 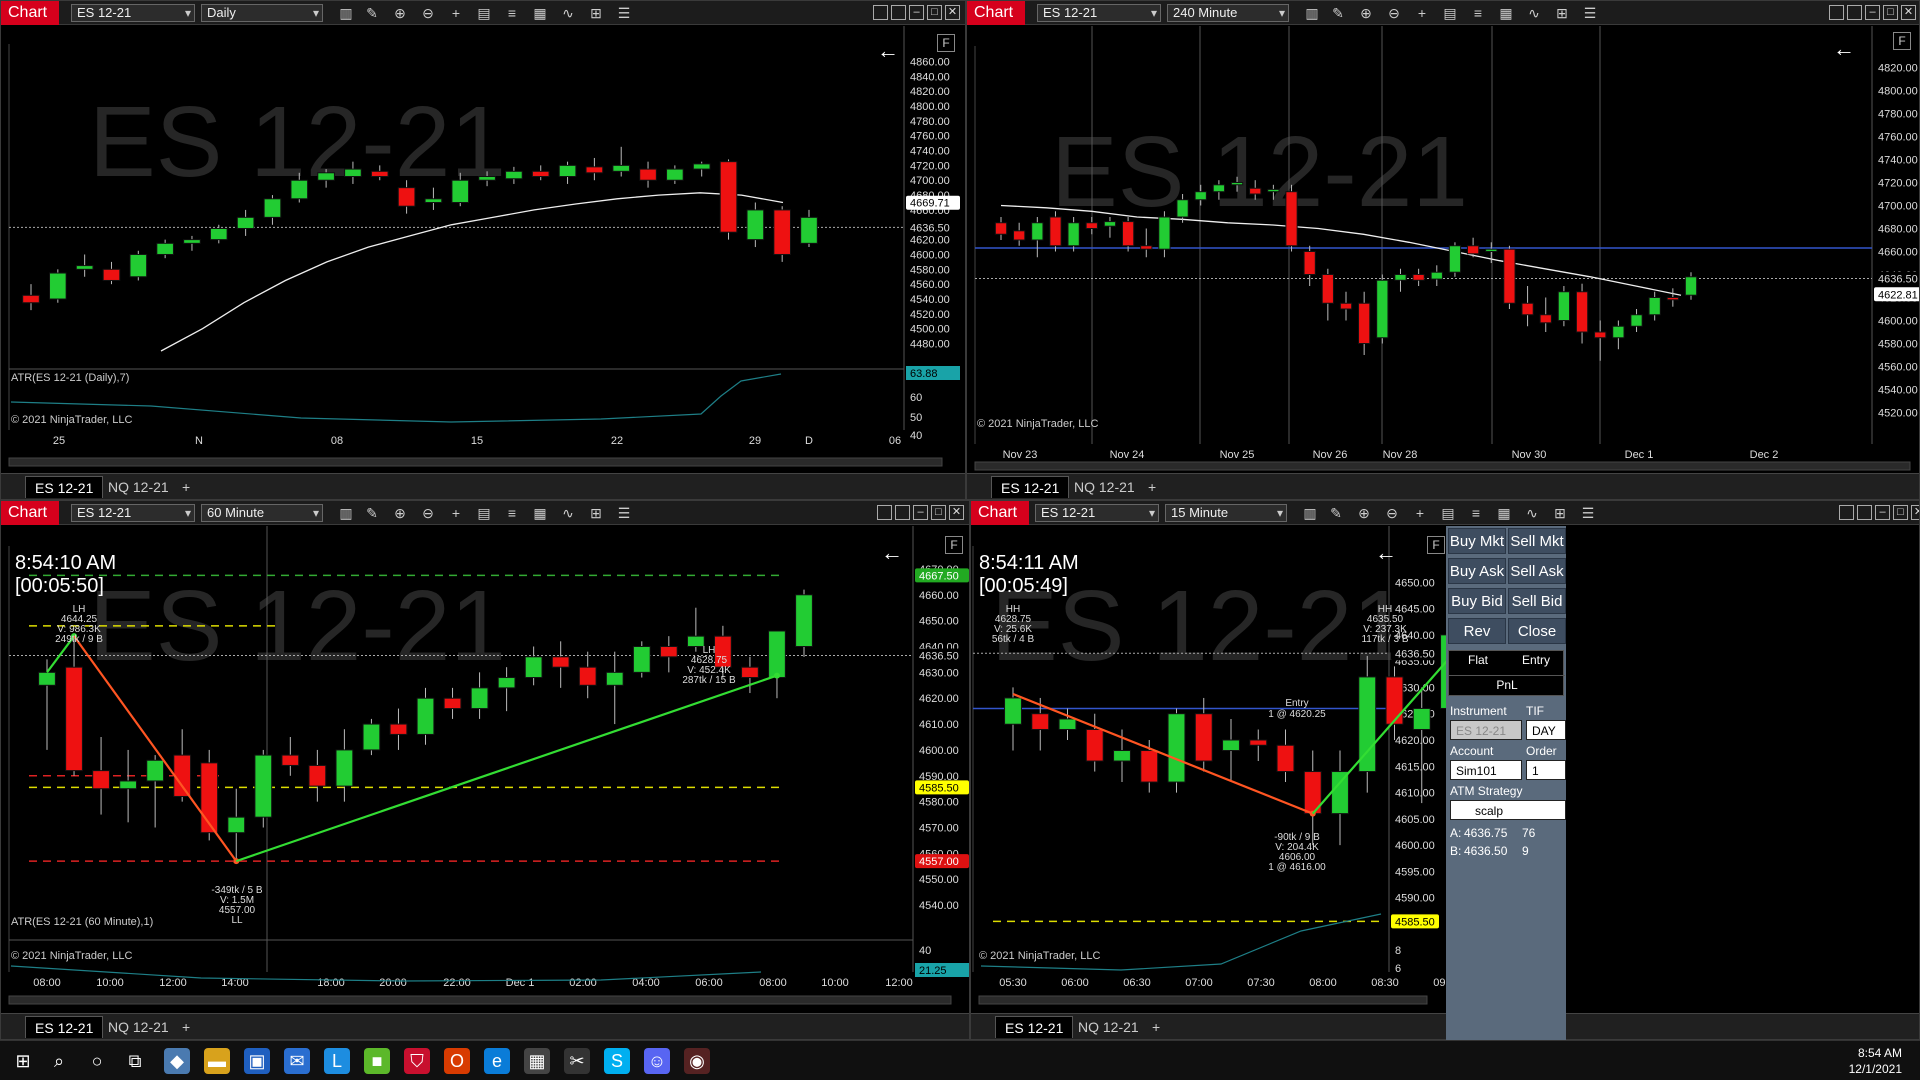 What do you see at coordinates (1226, 513) in the screenshot?
I see `interval-selector: 15 Minute` at bounding box center [1226, 513].